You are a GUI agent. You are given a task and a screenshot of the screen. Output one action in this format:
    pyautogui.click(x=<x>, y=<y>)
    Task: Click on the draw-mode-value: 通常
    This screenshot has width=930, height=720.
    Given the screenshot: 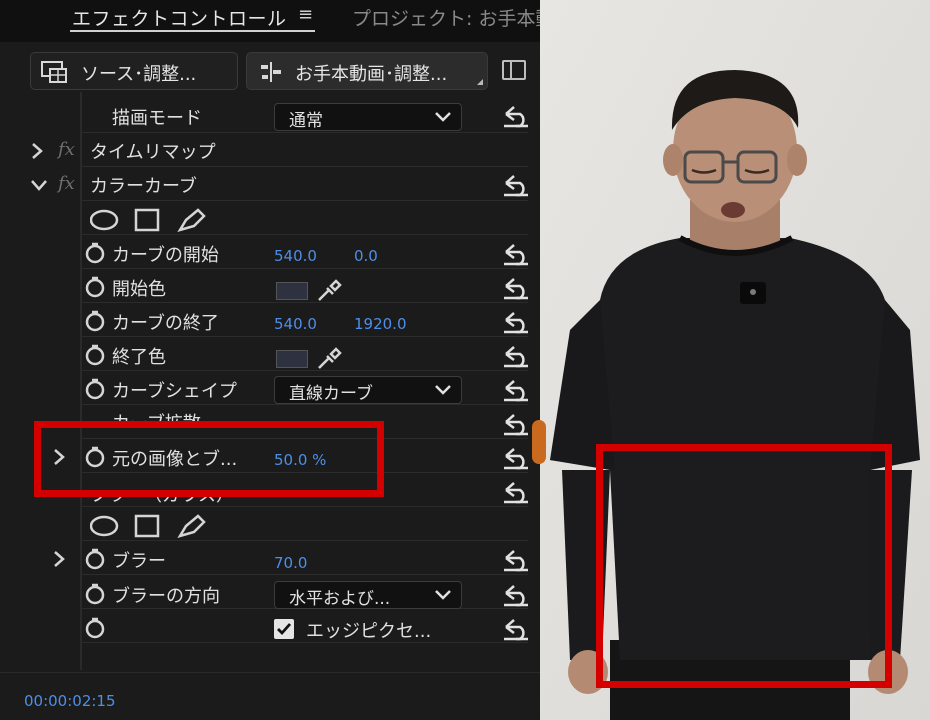 What is the action you would take?
    pyautogui.click(x=306, y=121)
    